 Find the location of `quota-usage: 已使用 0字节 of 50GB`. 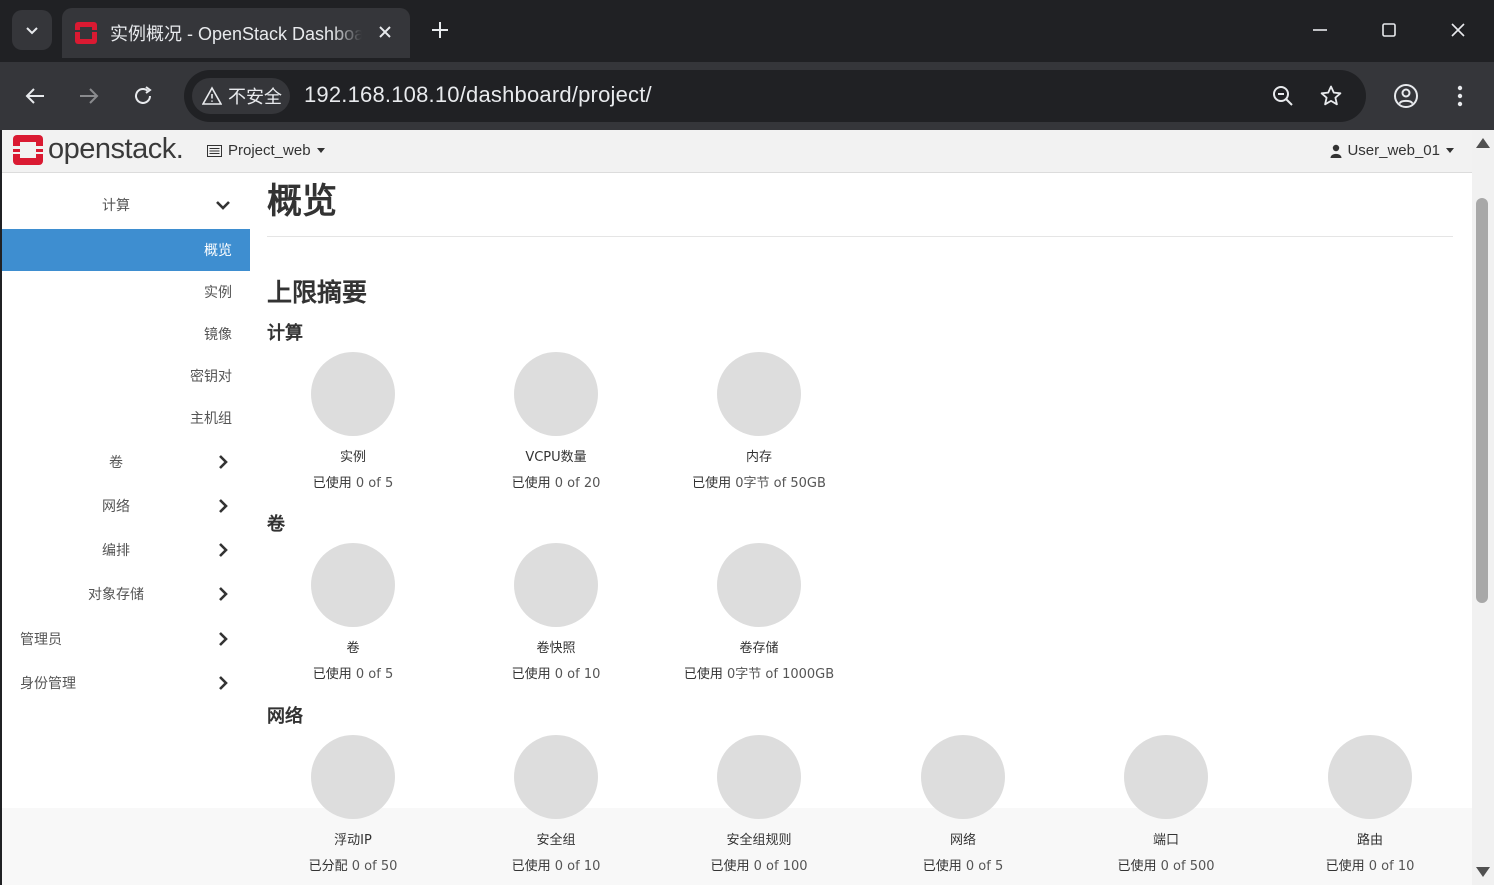

quota-usage: 已使用 0字节 of 50GB is located at coordinates (759, 481).